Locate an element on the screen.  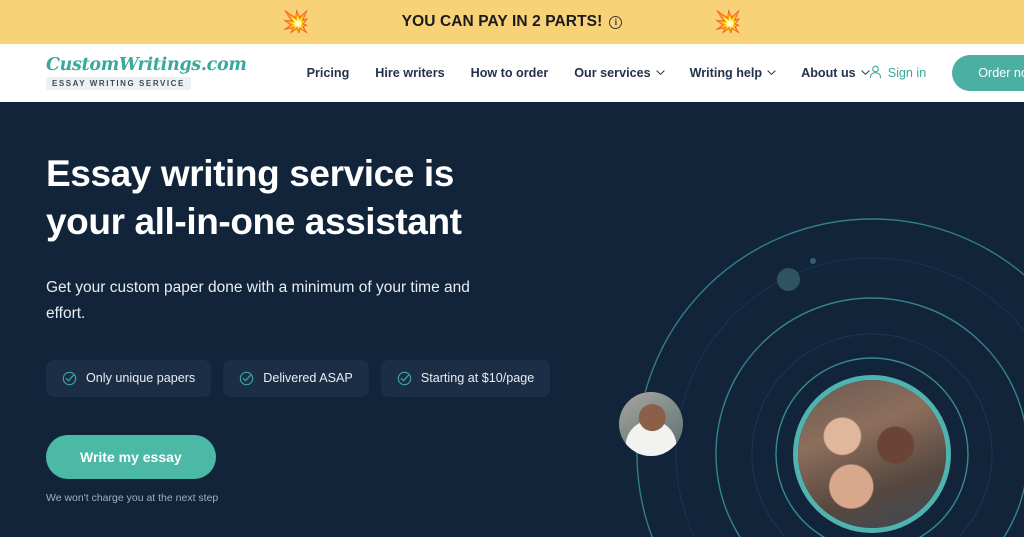
nav-label: Hire writers is located at coordinates (410, 73).